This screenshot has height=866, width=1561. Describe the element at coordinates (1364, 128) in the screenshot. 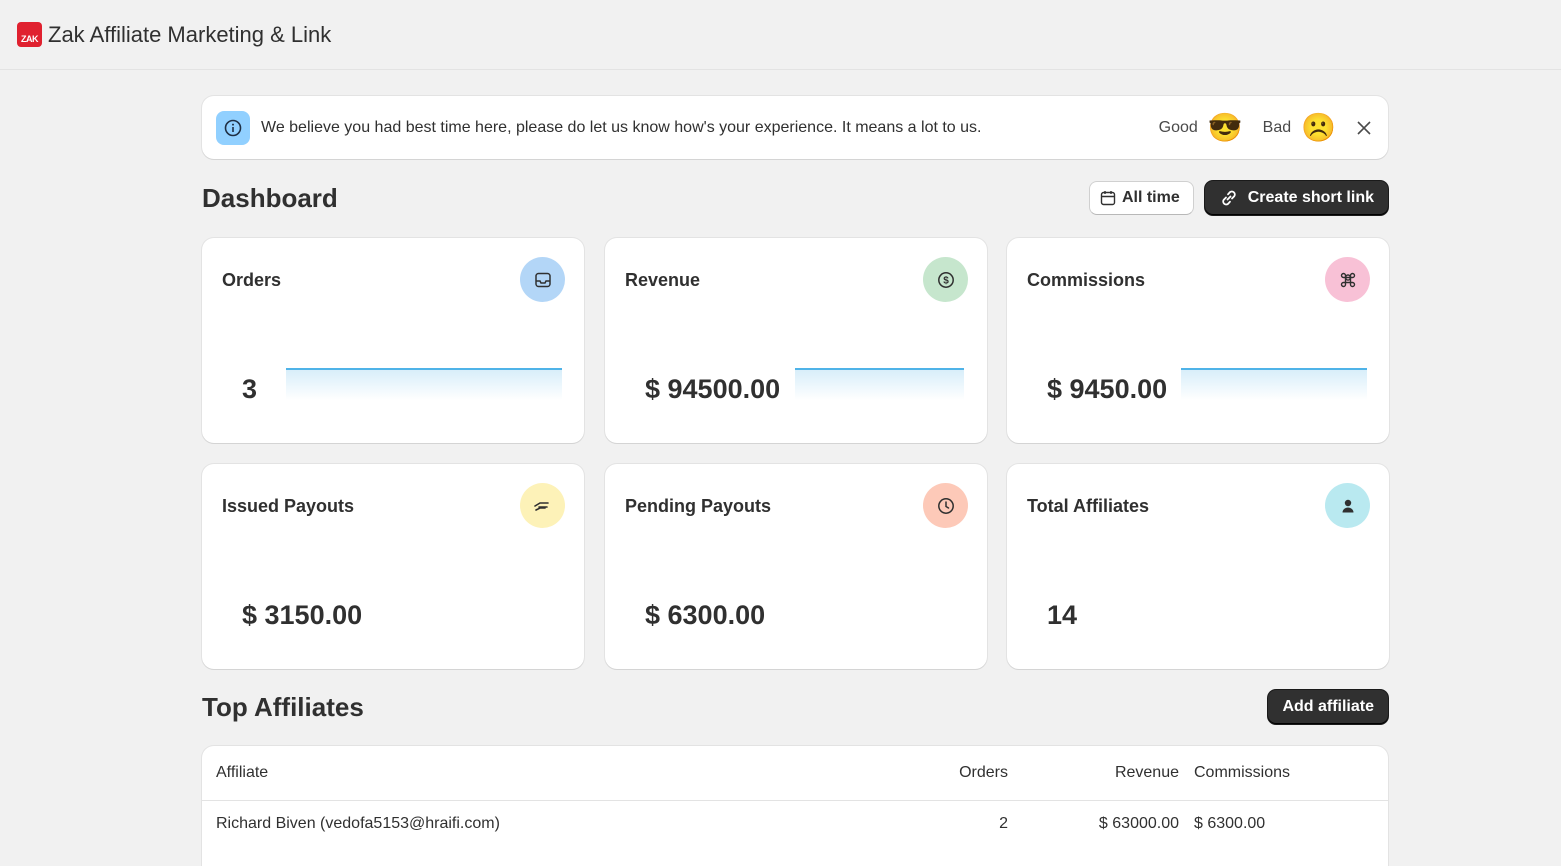

I see `close-icon` at that location.